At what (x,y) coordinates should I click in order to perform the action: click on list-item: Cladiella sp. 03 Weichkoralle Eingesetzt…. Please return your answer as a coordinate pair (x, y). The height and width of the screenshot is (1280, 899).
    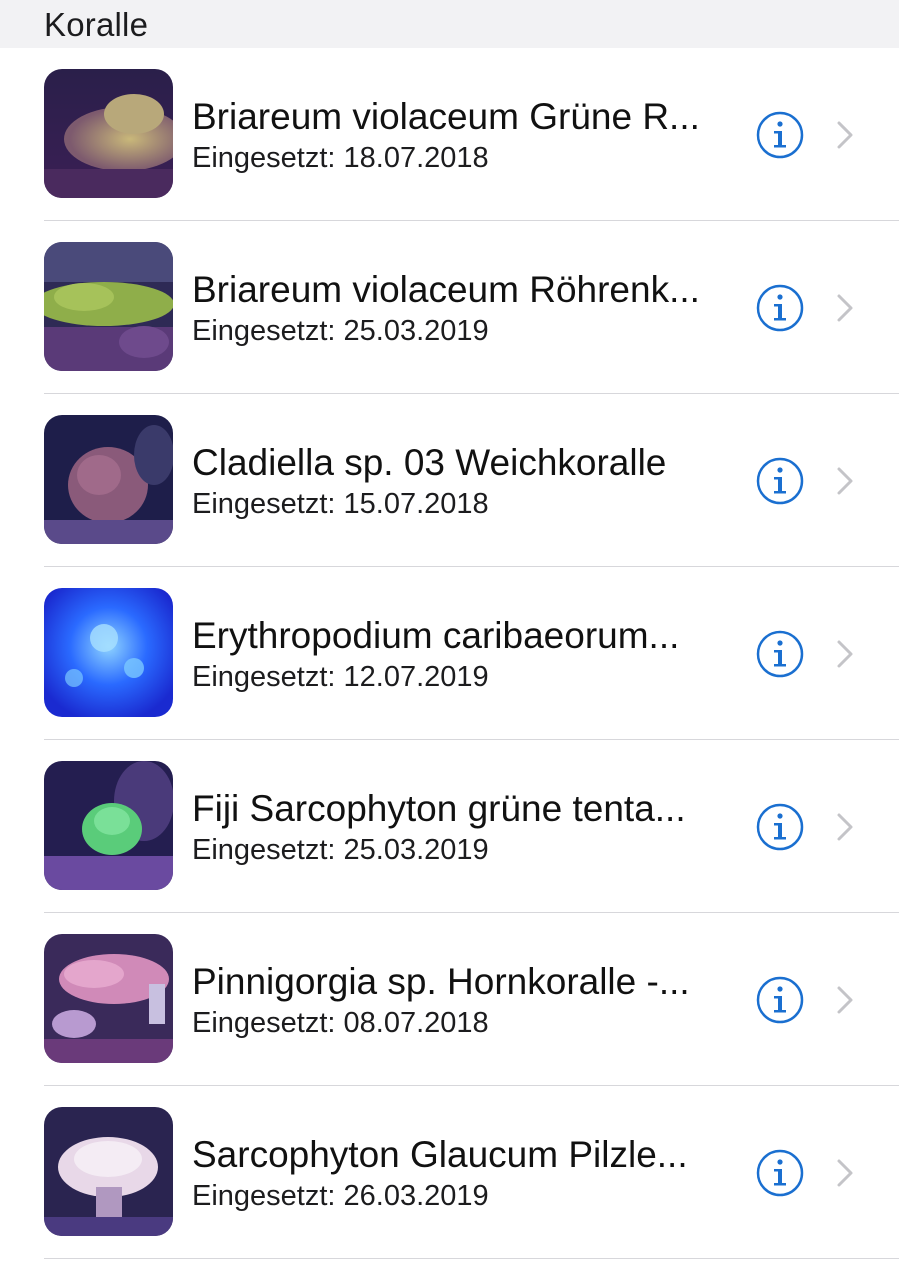
    Looking at the image, I should click on (449, 480).